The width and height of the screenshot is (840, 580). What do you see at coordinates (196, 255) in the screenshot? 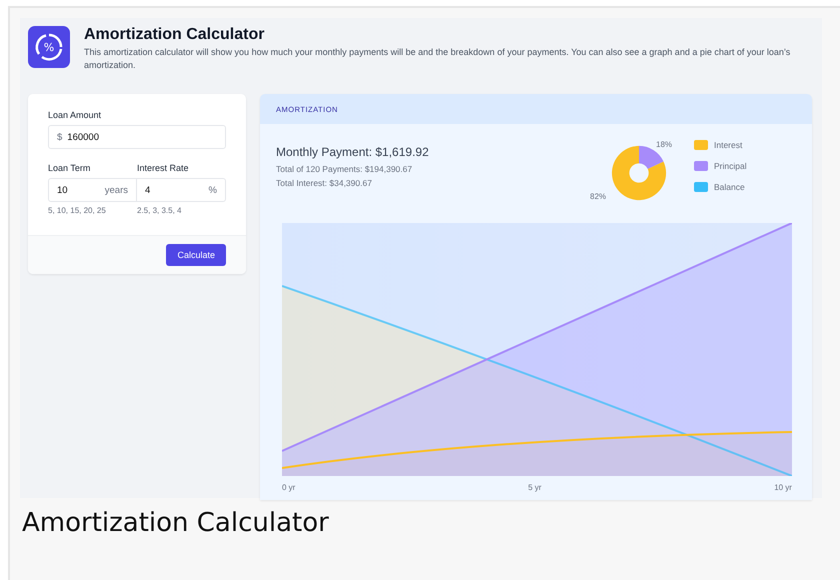
I see `calculate-button: Calculate` at bounding box center [196, 255].